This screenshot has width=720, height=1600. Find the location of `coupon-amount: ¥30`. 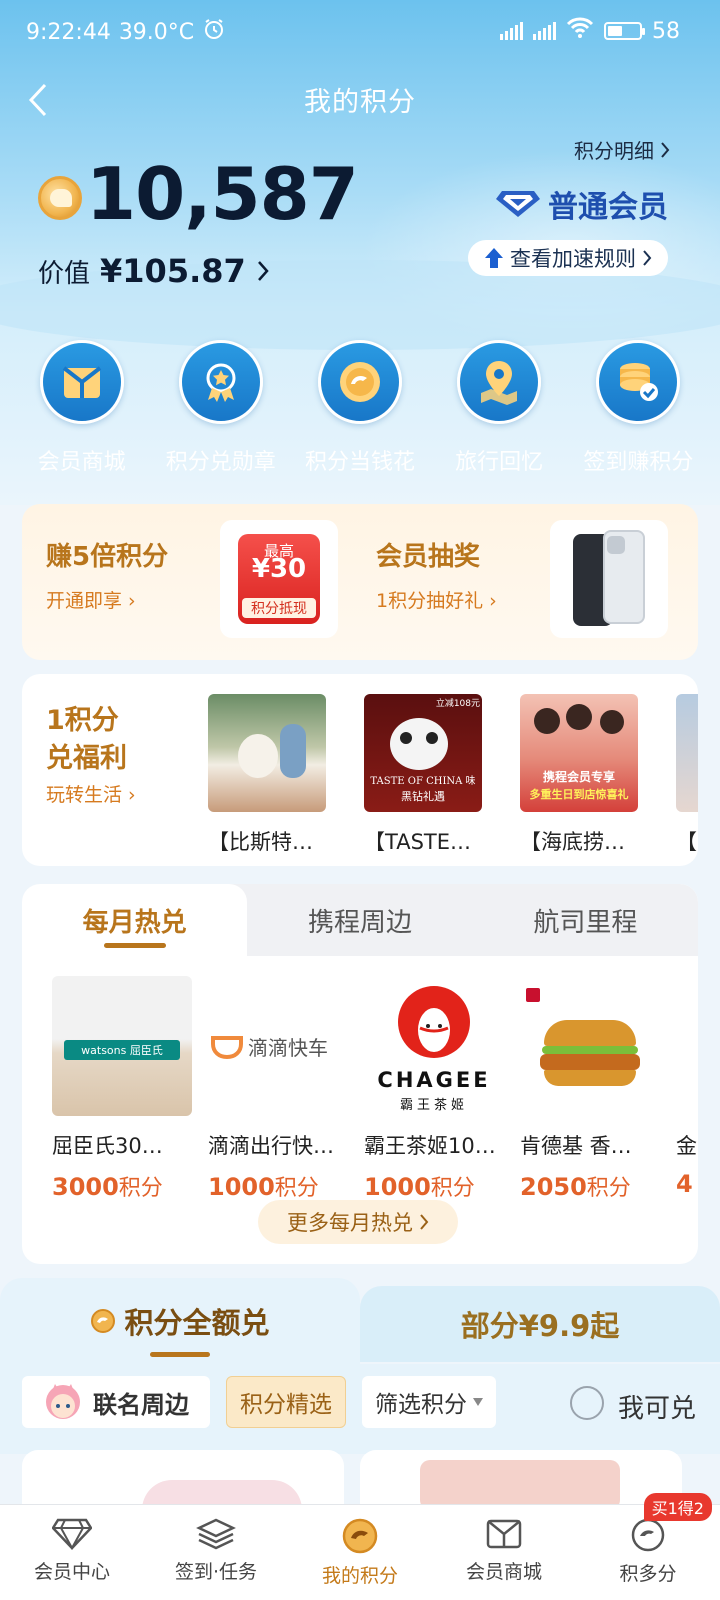

coupon-amount: ¥30 is located at coordinates (279, 569).